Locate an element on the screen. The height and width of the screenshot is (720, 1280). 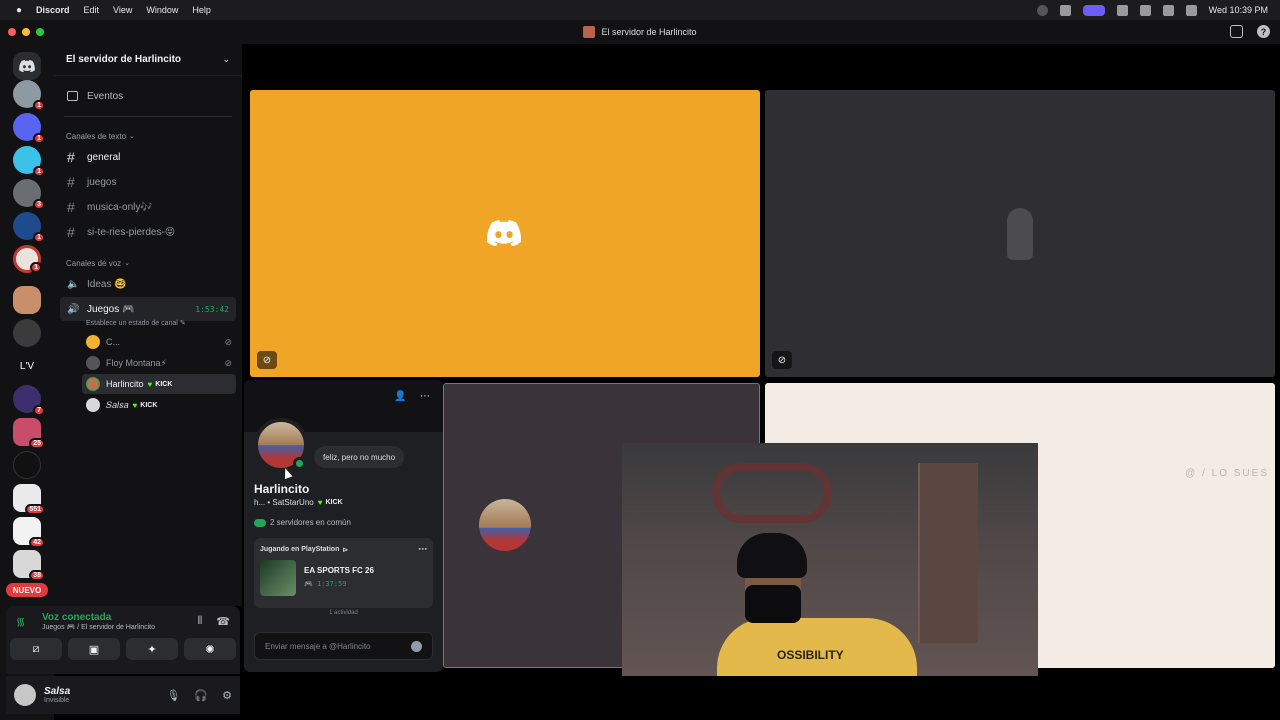
noise-suppression-icon: ⦀ is located at coordinates (199, 621).